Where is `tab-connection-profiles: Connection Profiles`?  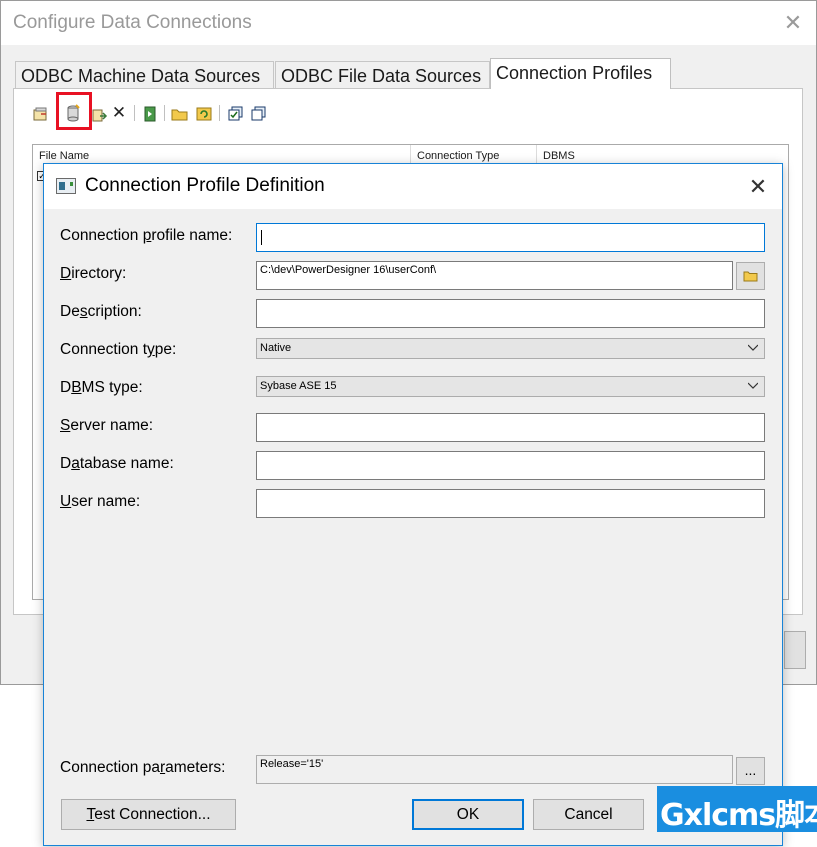
tab-connection-profiles: Connection Profiles is located at coordinates (580, 73).